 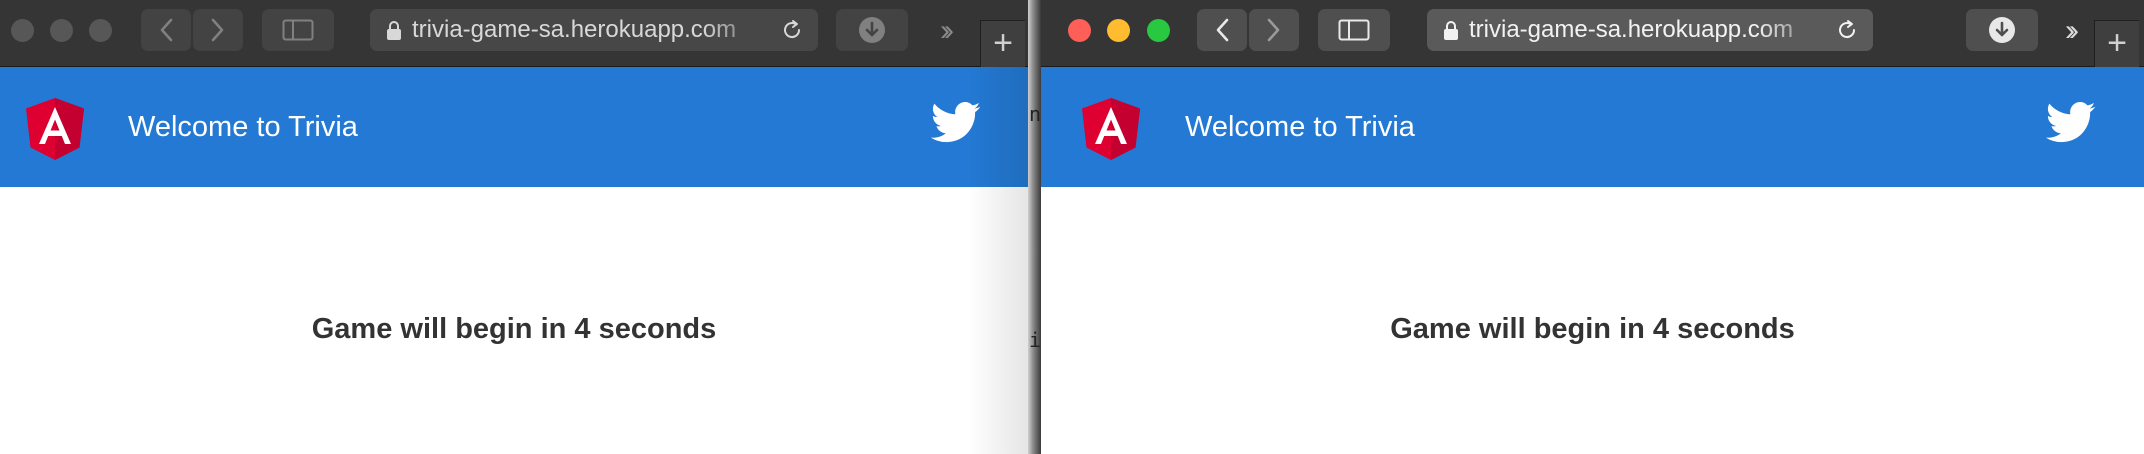 I want to click on background-window-strip: n i, so click(x=1034, y=227).